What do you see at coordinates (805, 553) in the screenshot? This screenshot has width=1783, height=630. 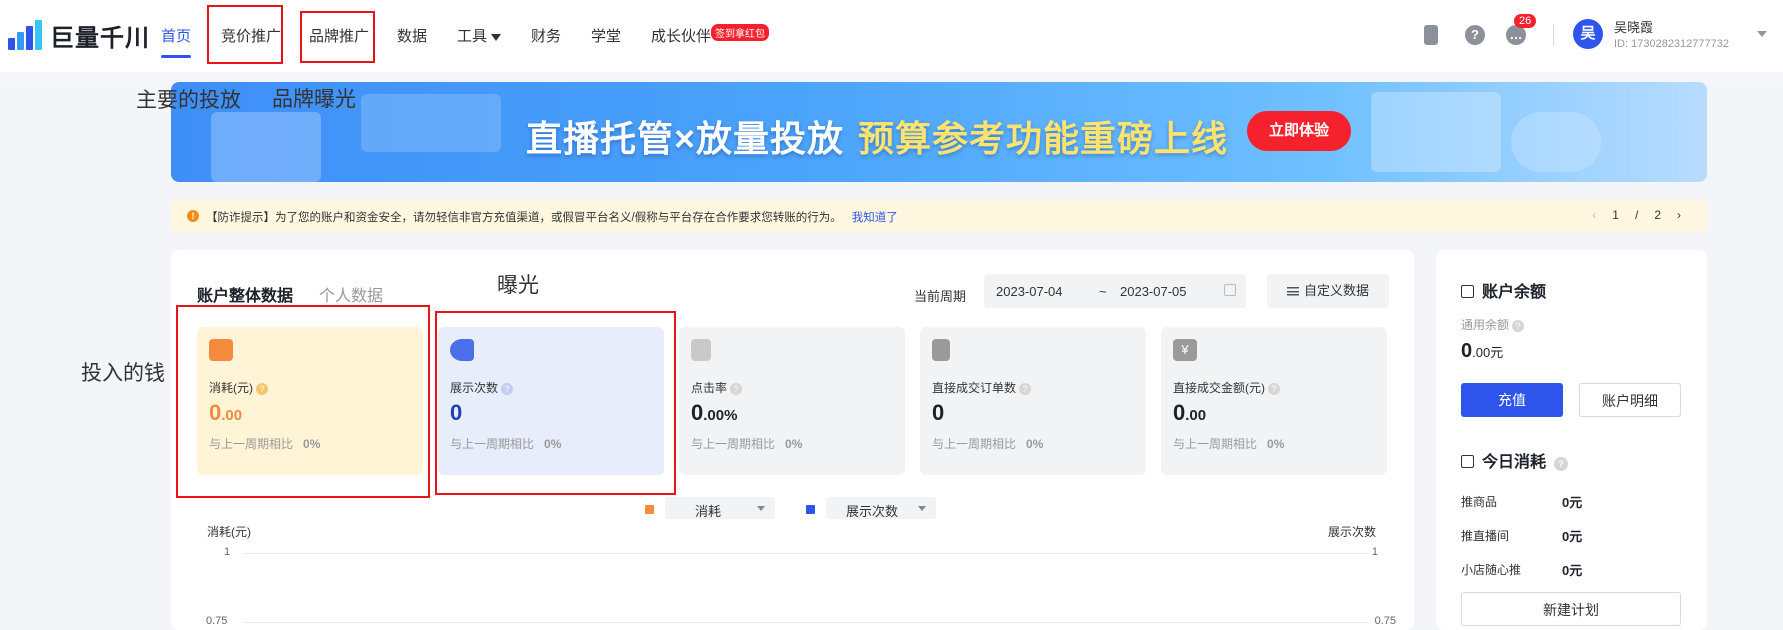 I see `gridline` at bounding box center [805, 553].